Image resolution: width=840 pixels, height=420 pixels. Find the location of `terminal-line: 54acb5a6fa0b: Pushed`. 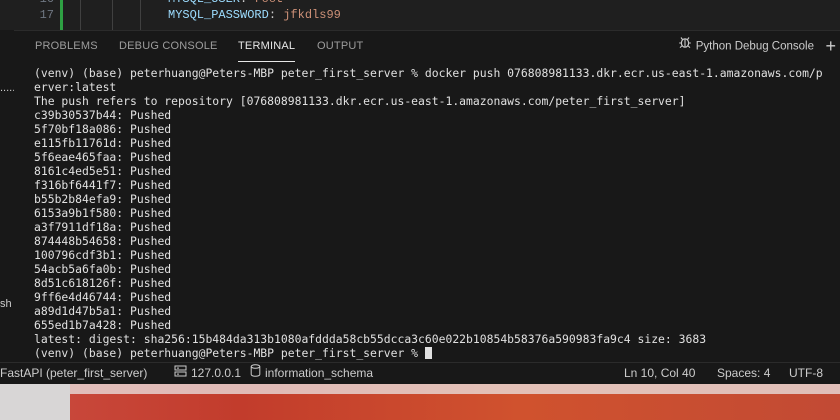

terminal-line: 54acb5a6fa0b: Pushed is located at coordinates (103, 269).